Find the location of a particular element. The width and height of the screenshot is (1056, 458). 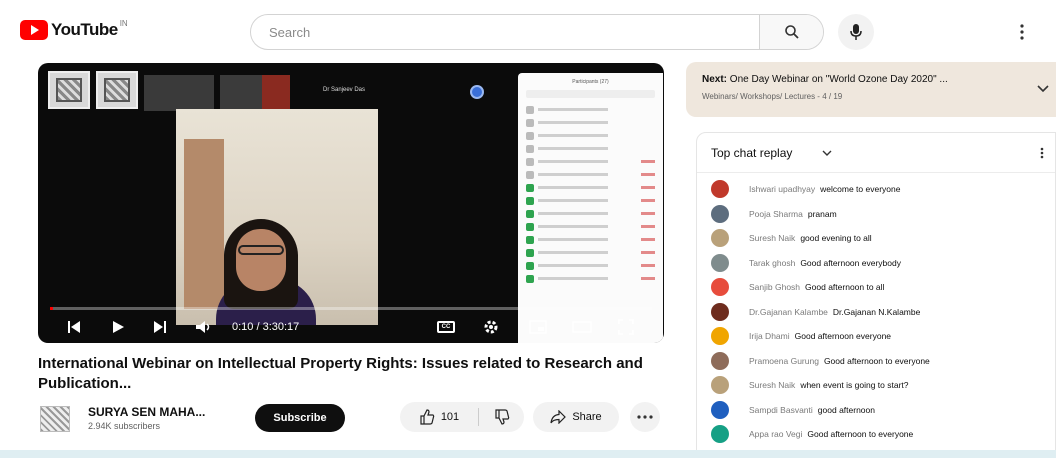

top-header: YouTube IN is located at coordinates (528, 31).